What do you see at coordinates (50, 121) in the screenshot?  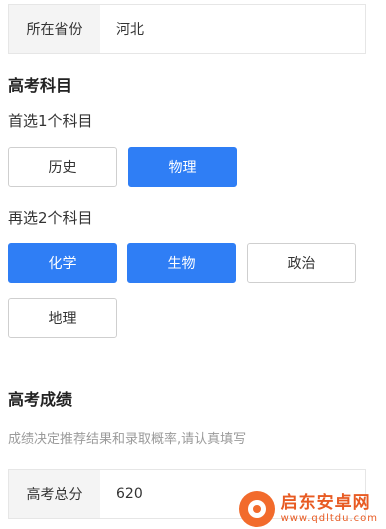 I see `first-choice-prompt: 首选1个科目` at bounding box center [50, 121].